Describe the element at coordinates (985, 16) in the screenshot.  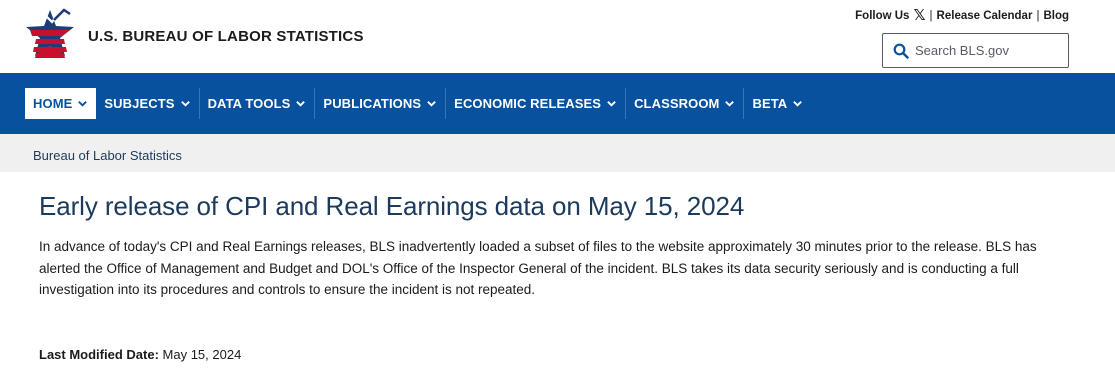
I see `release-calendar-link: Release Calendar` at that location.